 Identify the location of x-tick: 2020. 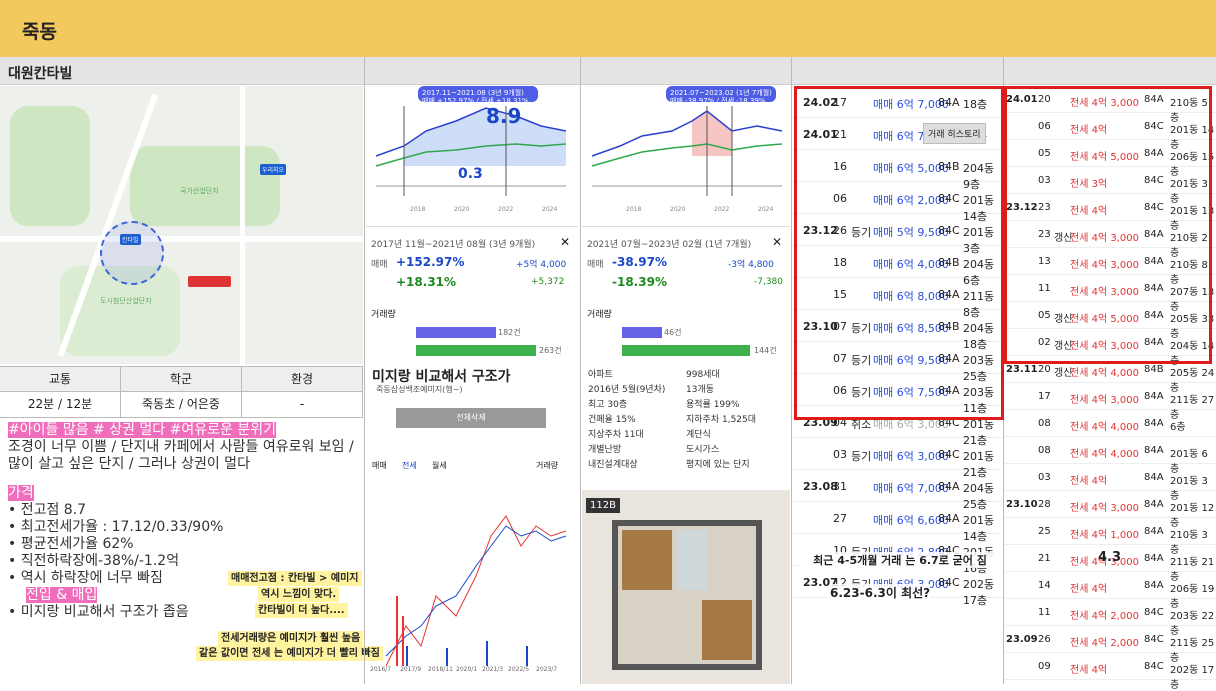
(678, 209).